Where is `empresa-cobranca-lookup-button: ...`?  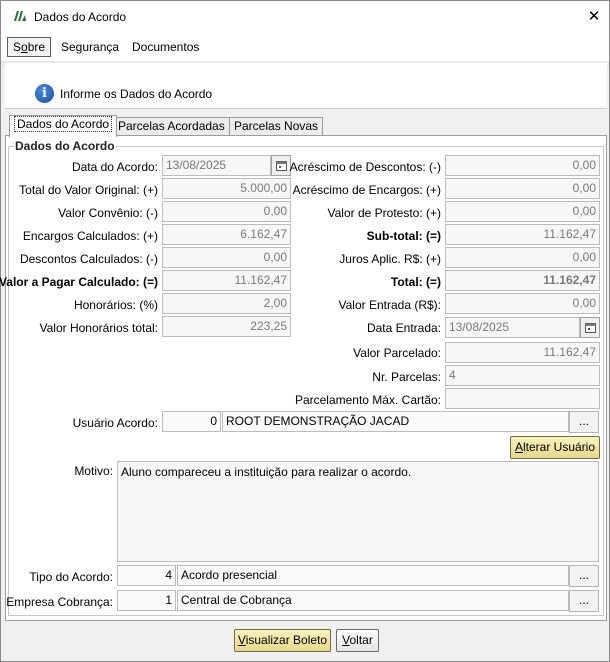 empresa-cobranca-lookup-button: ... is located at coordinates (584, 601).